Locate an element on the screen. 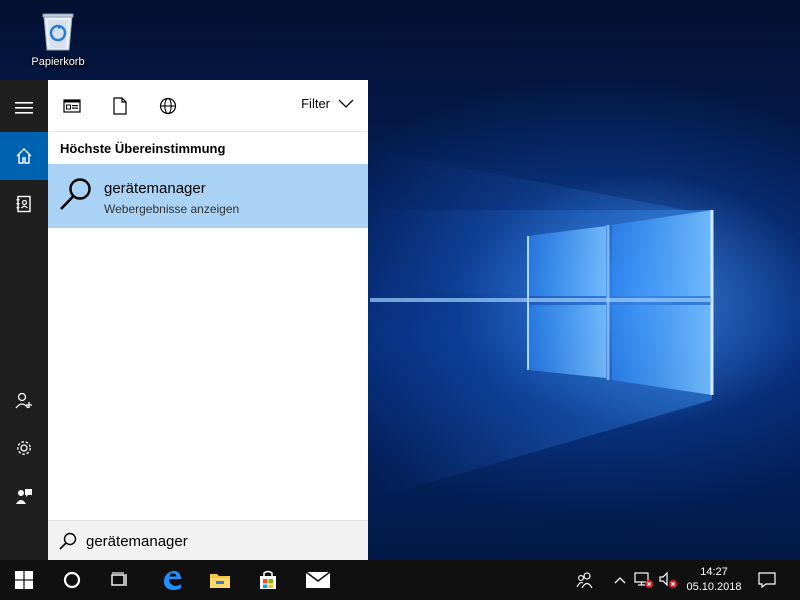  notebook-icon is located at coordinates (23, 204).